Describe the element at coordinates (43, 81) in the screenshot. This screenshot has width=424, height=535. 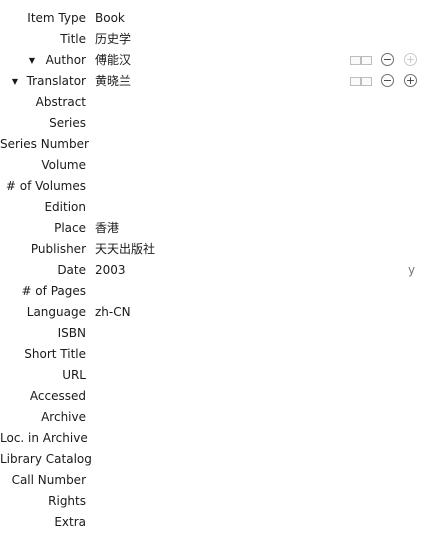
I see `creator-type-label-translator: Translator` at that location.